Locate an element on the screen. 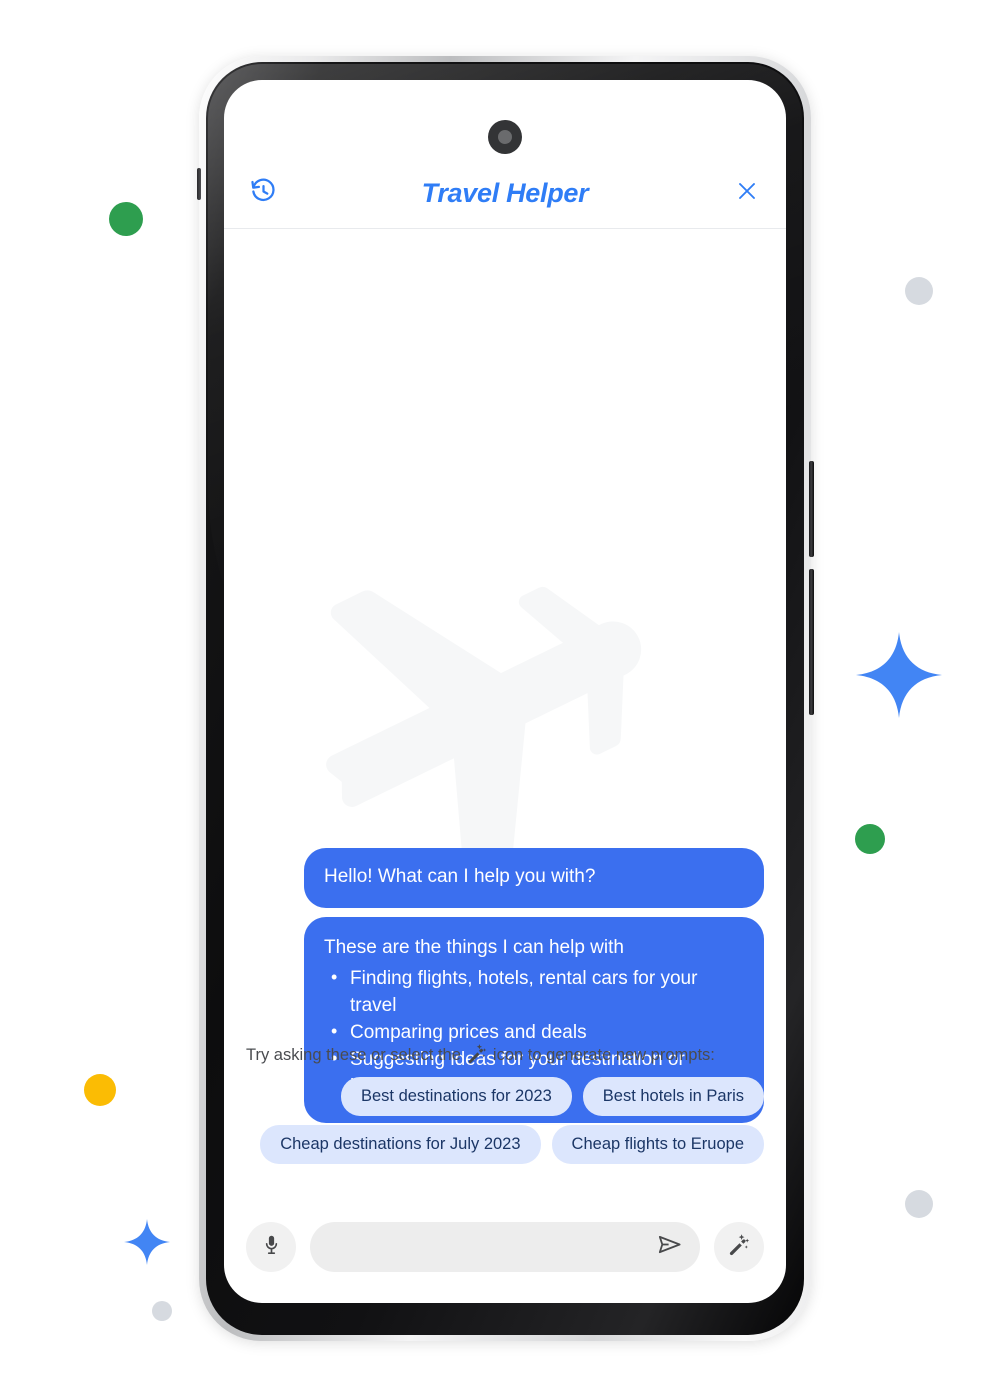  front-camera is located at coordinates (505, 137).